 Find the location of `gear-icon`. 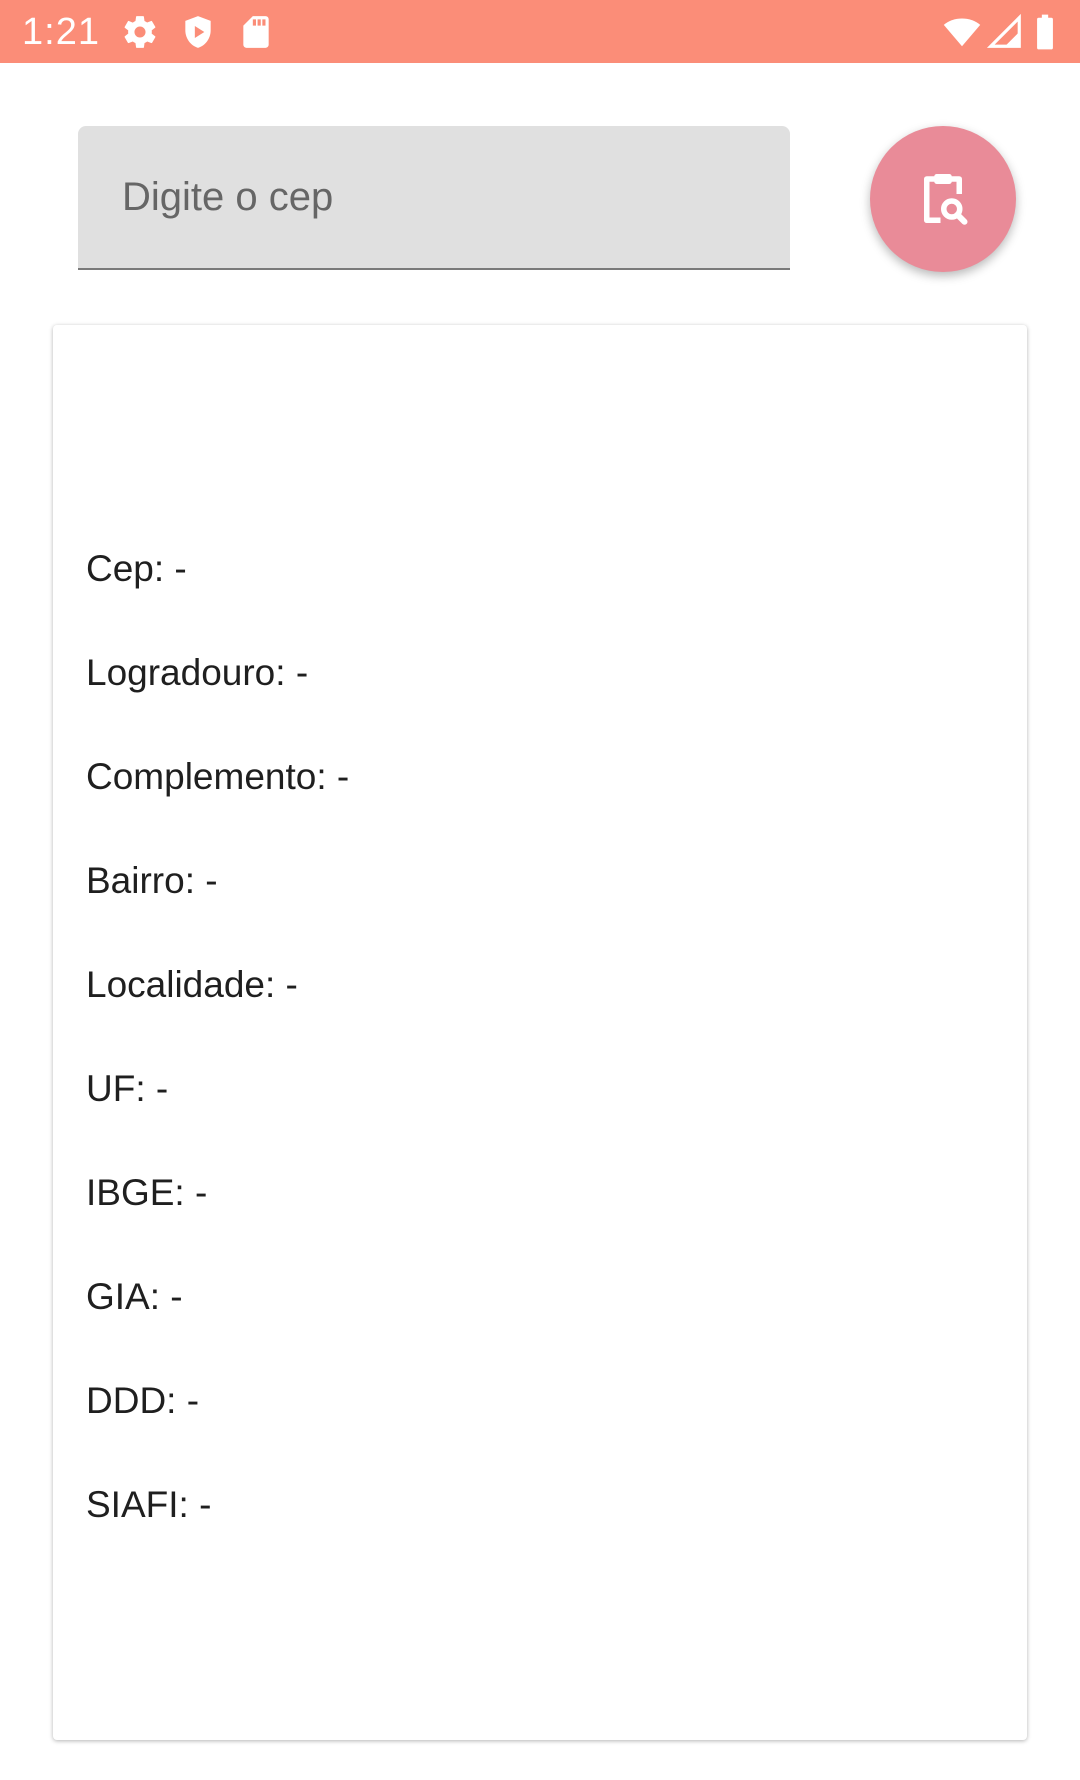

gear-icon is located at coordinates (140, 32).